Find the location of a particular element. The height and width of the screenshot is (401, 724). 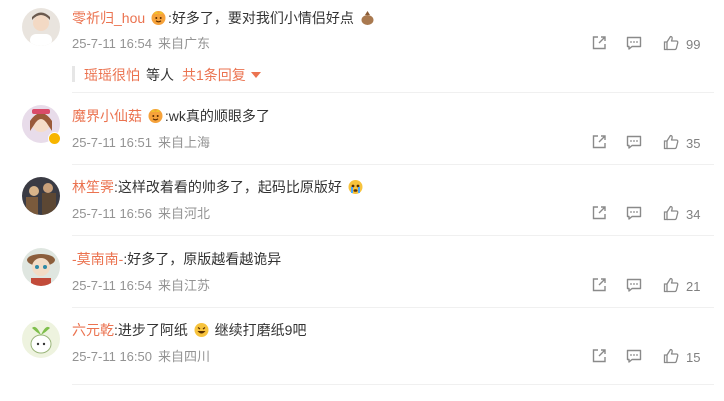

location: 来自四川 is located at coordinates (184, 356).